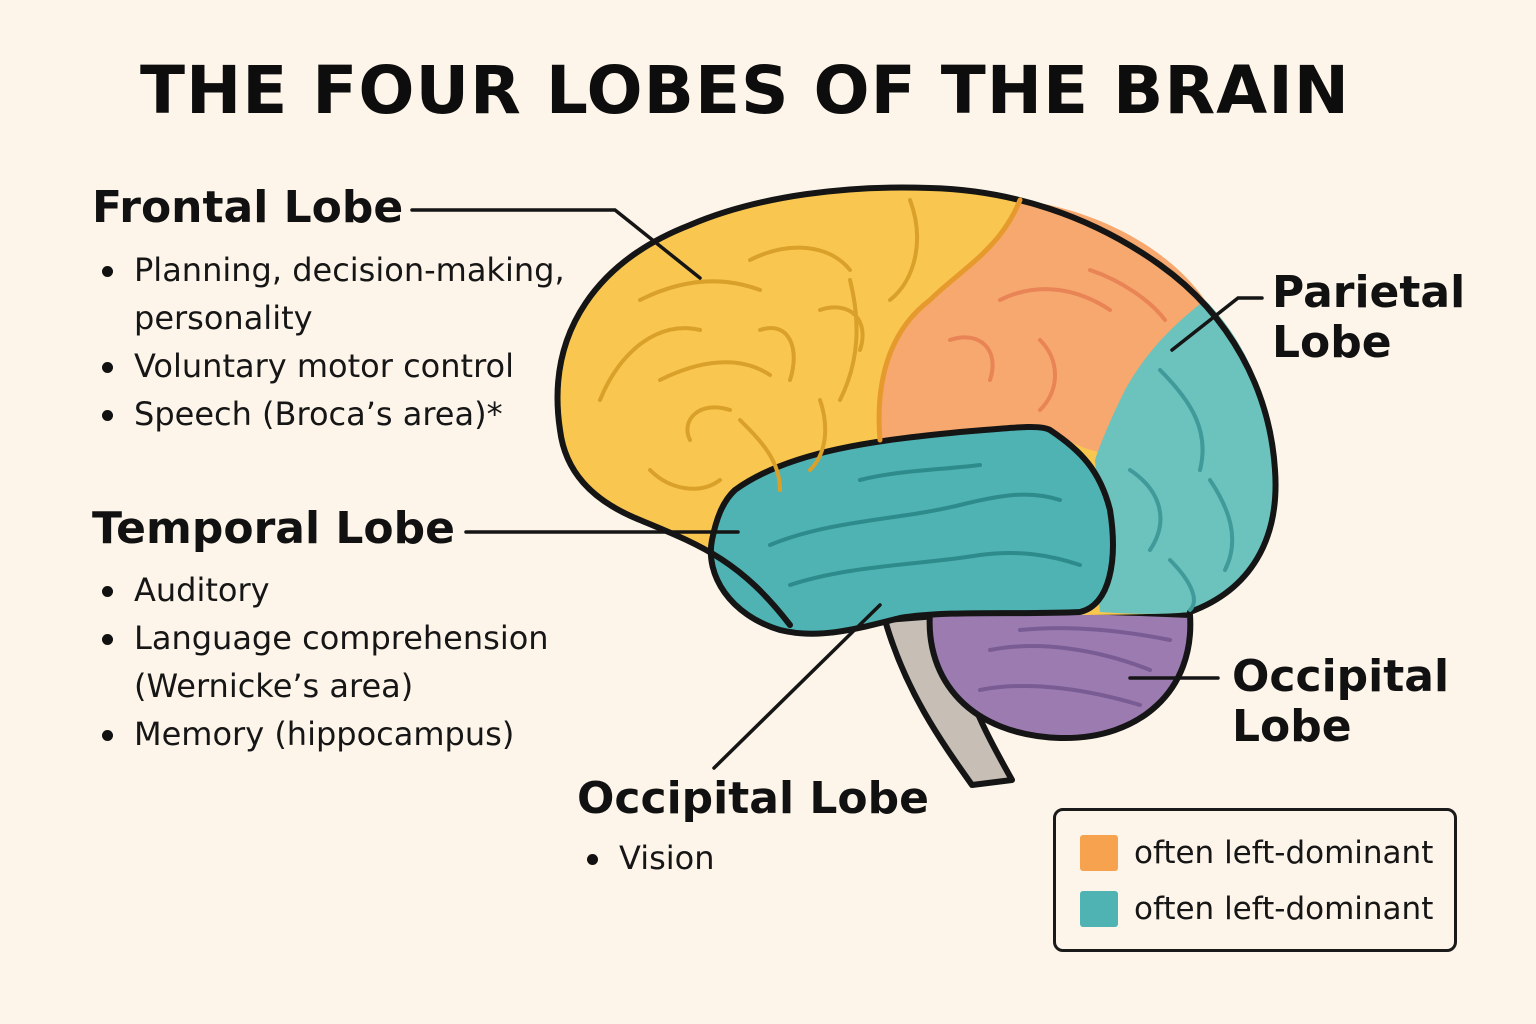  I want to click on list-item: Language comprehension (Wernicke’s area), so click(352, 662).